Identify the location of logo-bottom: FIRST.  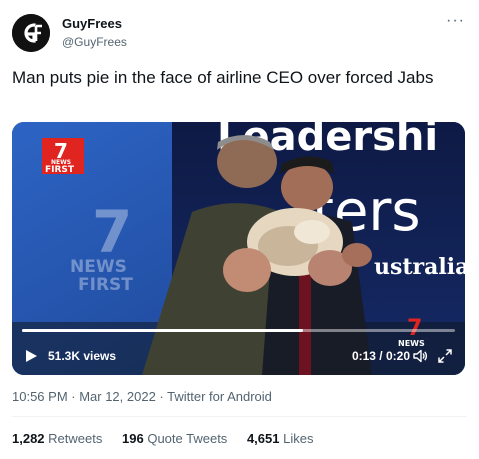
(60, 170).